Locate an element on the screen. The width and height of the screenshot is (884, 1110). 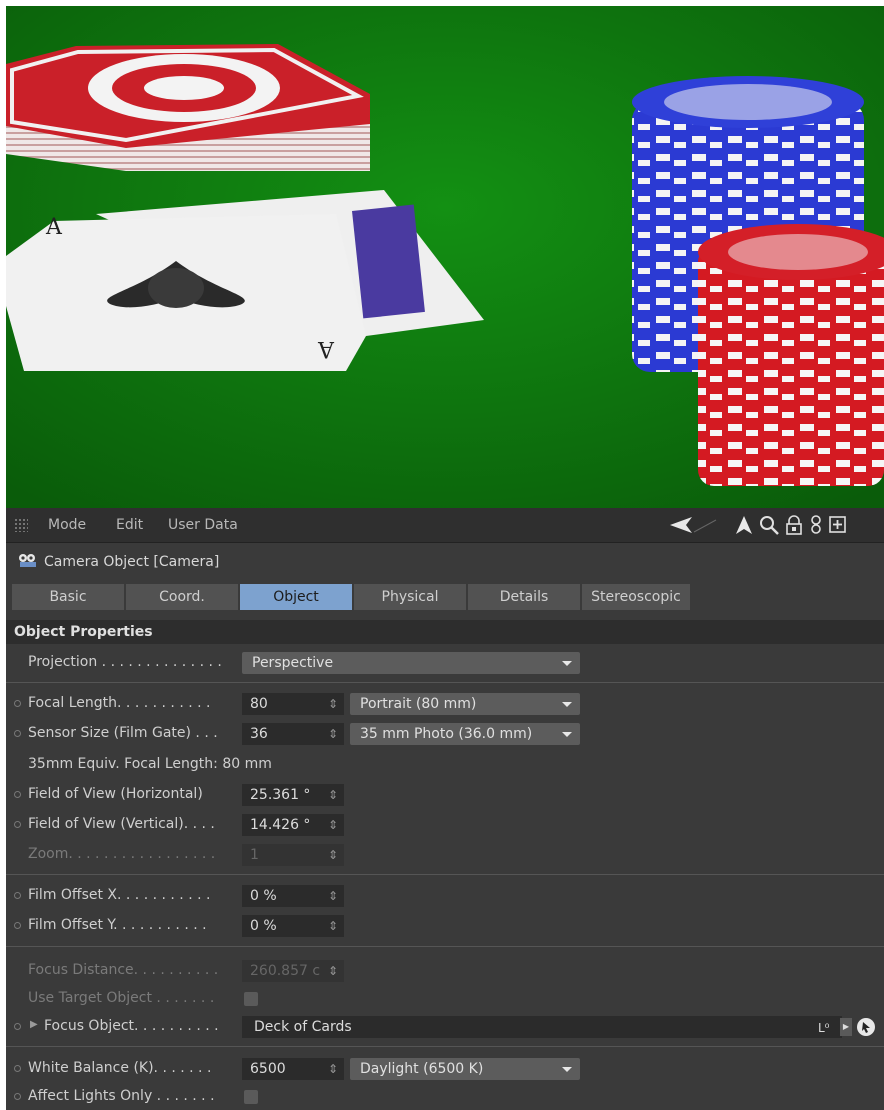
tab-details: Details is located at coordinates (525, 597).